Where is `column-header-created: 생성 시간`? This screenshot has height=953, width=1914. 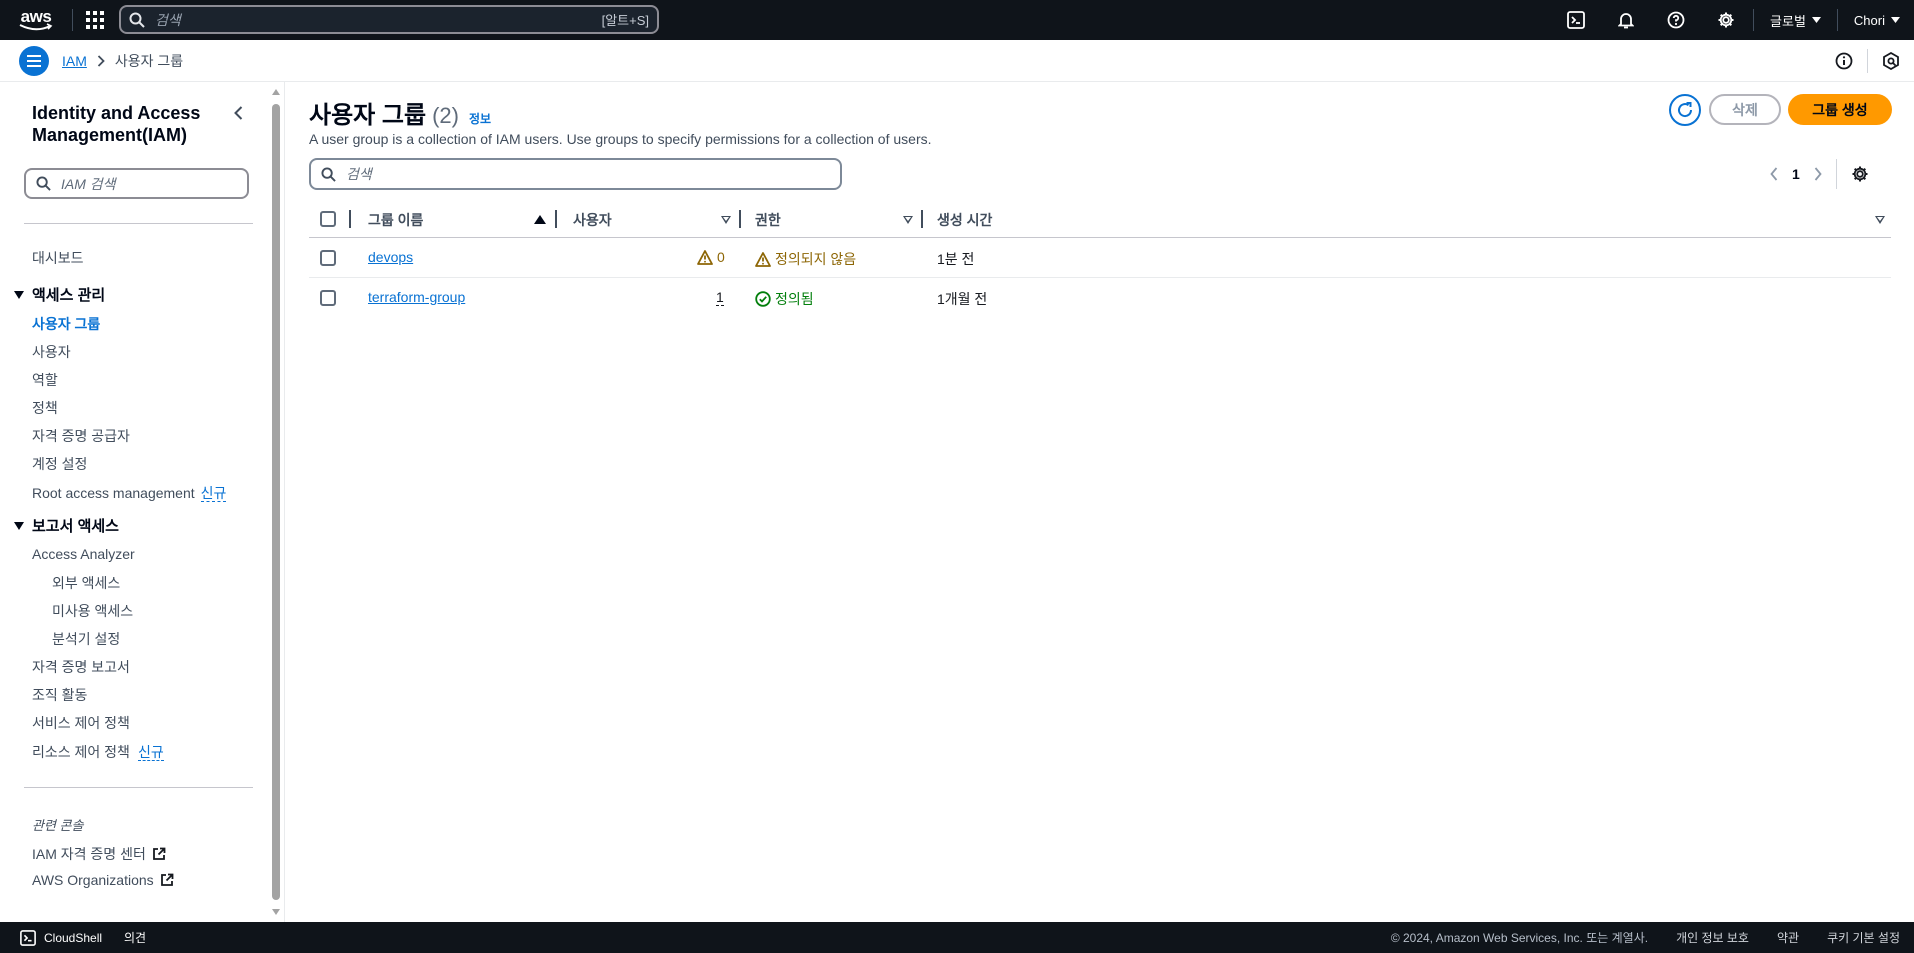 column-header-created: 생성 시간 is located at coordinates (964, 220).